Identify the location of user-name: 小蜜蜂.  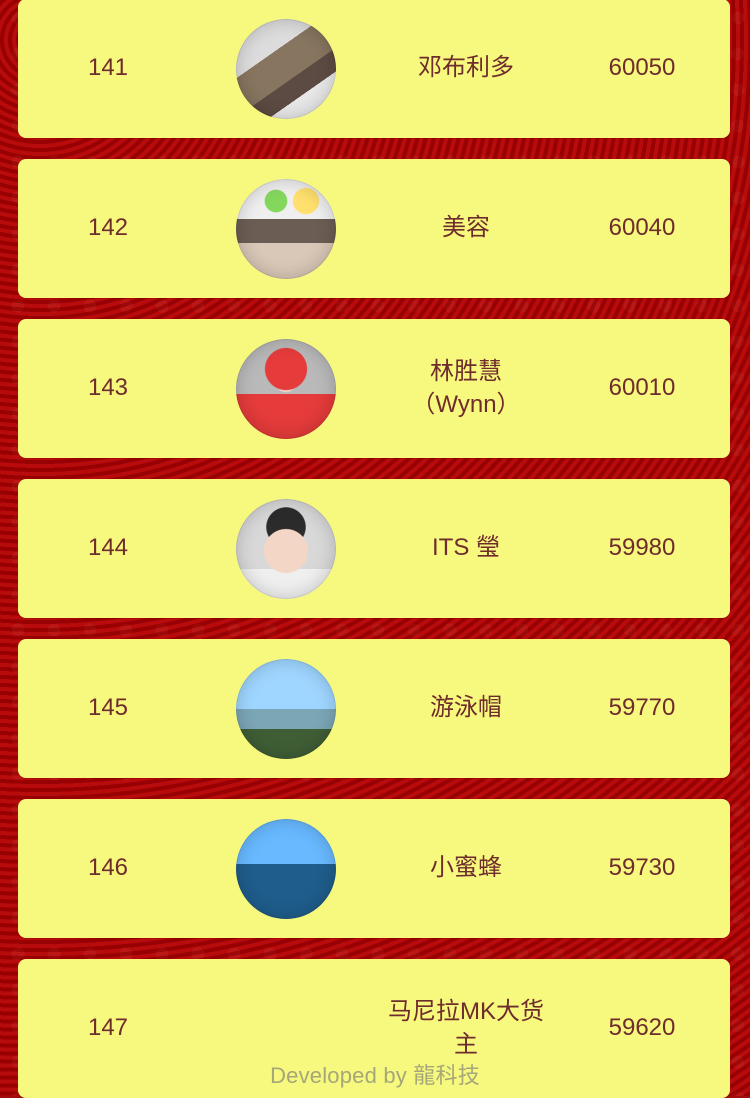
(466, 868).